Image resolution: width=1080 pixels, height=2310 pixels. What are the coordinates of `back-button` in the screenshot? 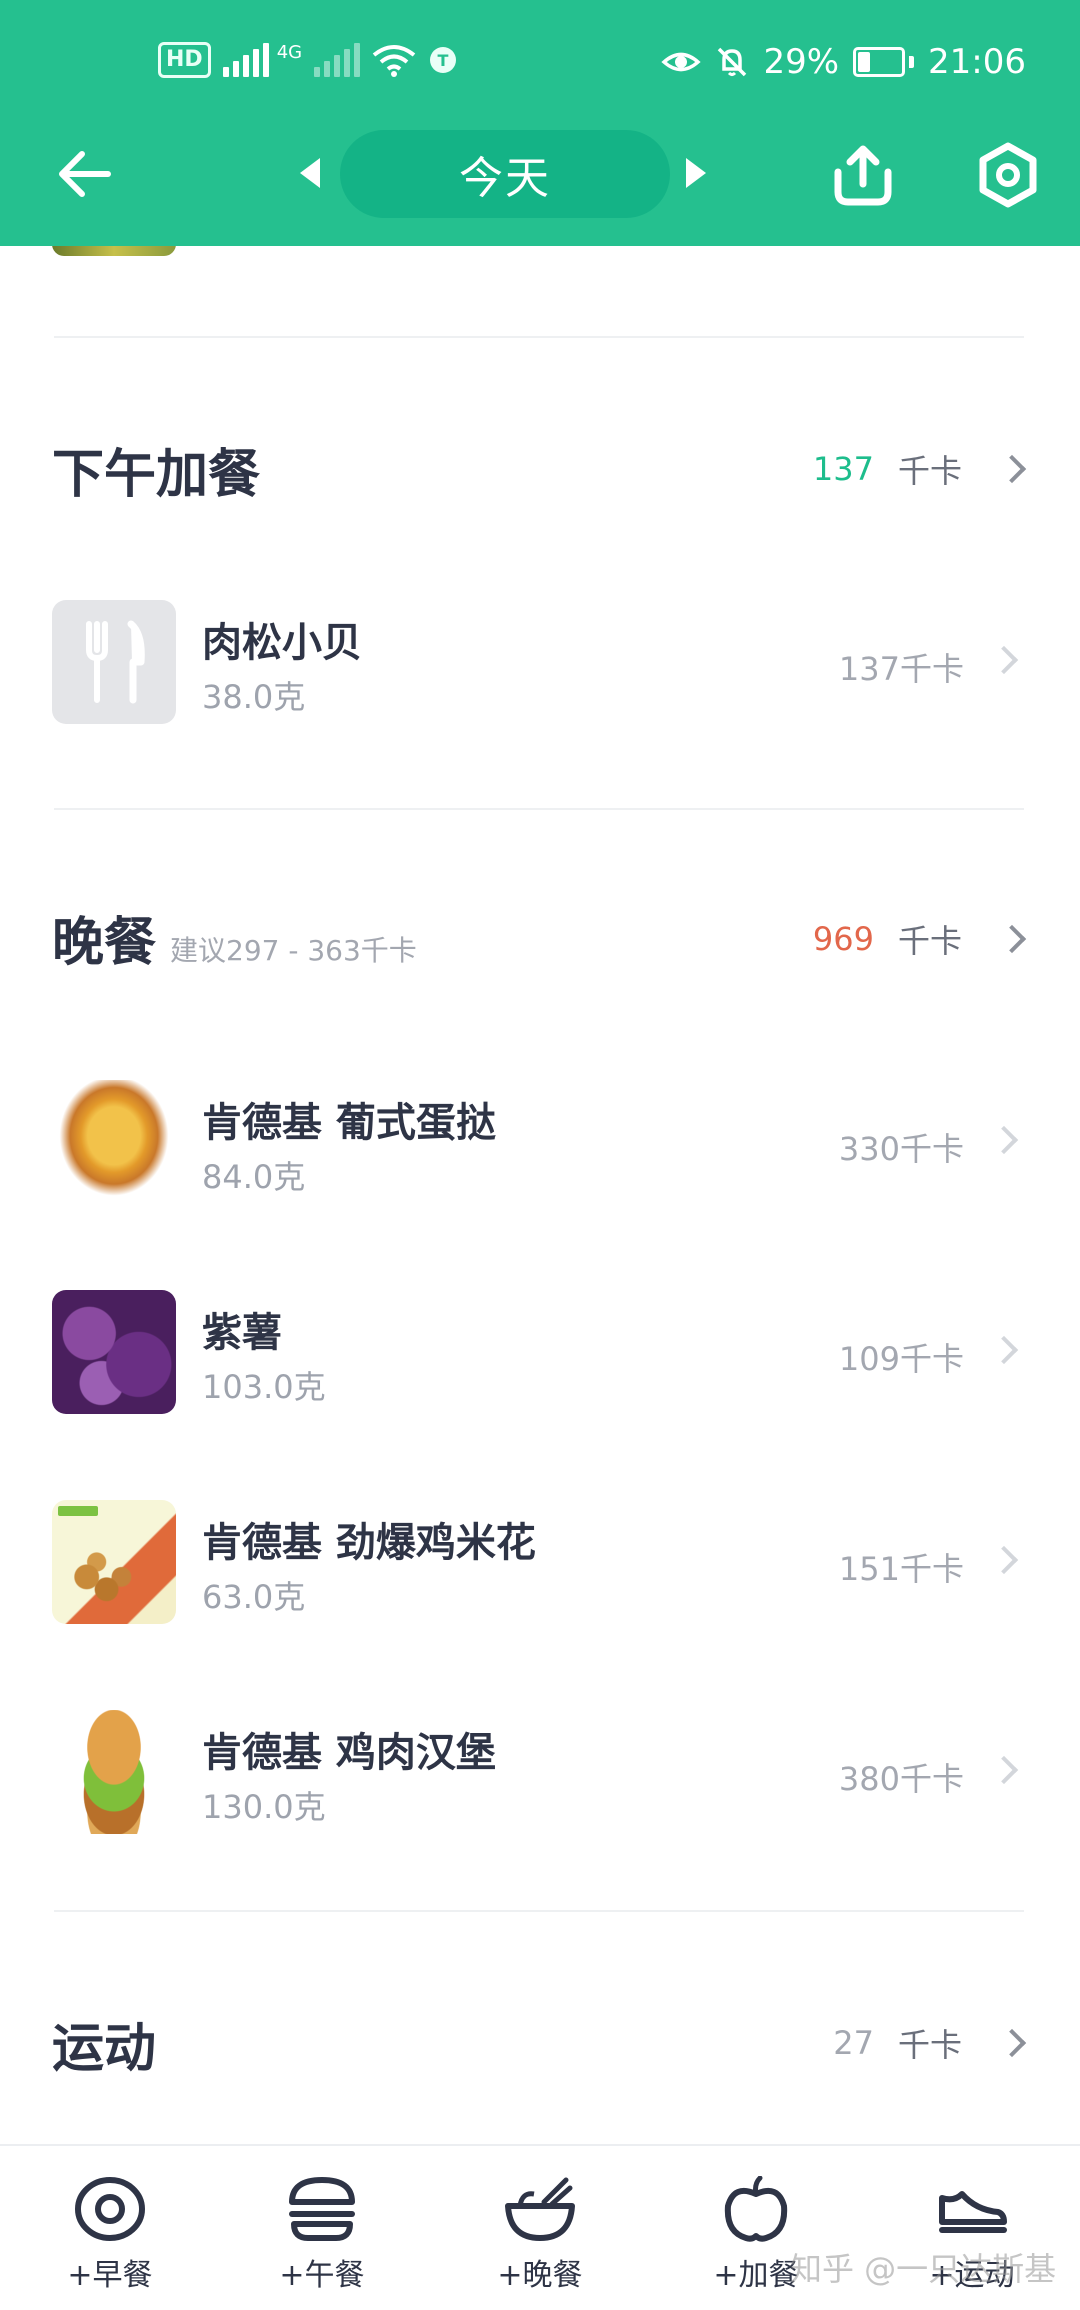 It's located at (84, 174).